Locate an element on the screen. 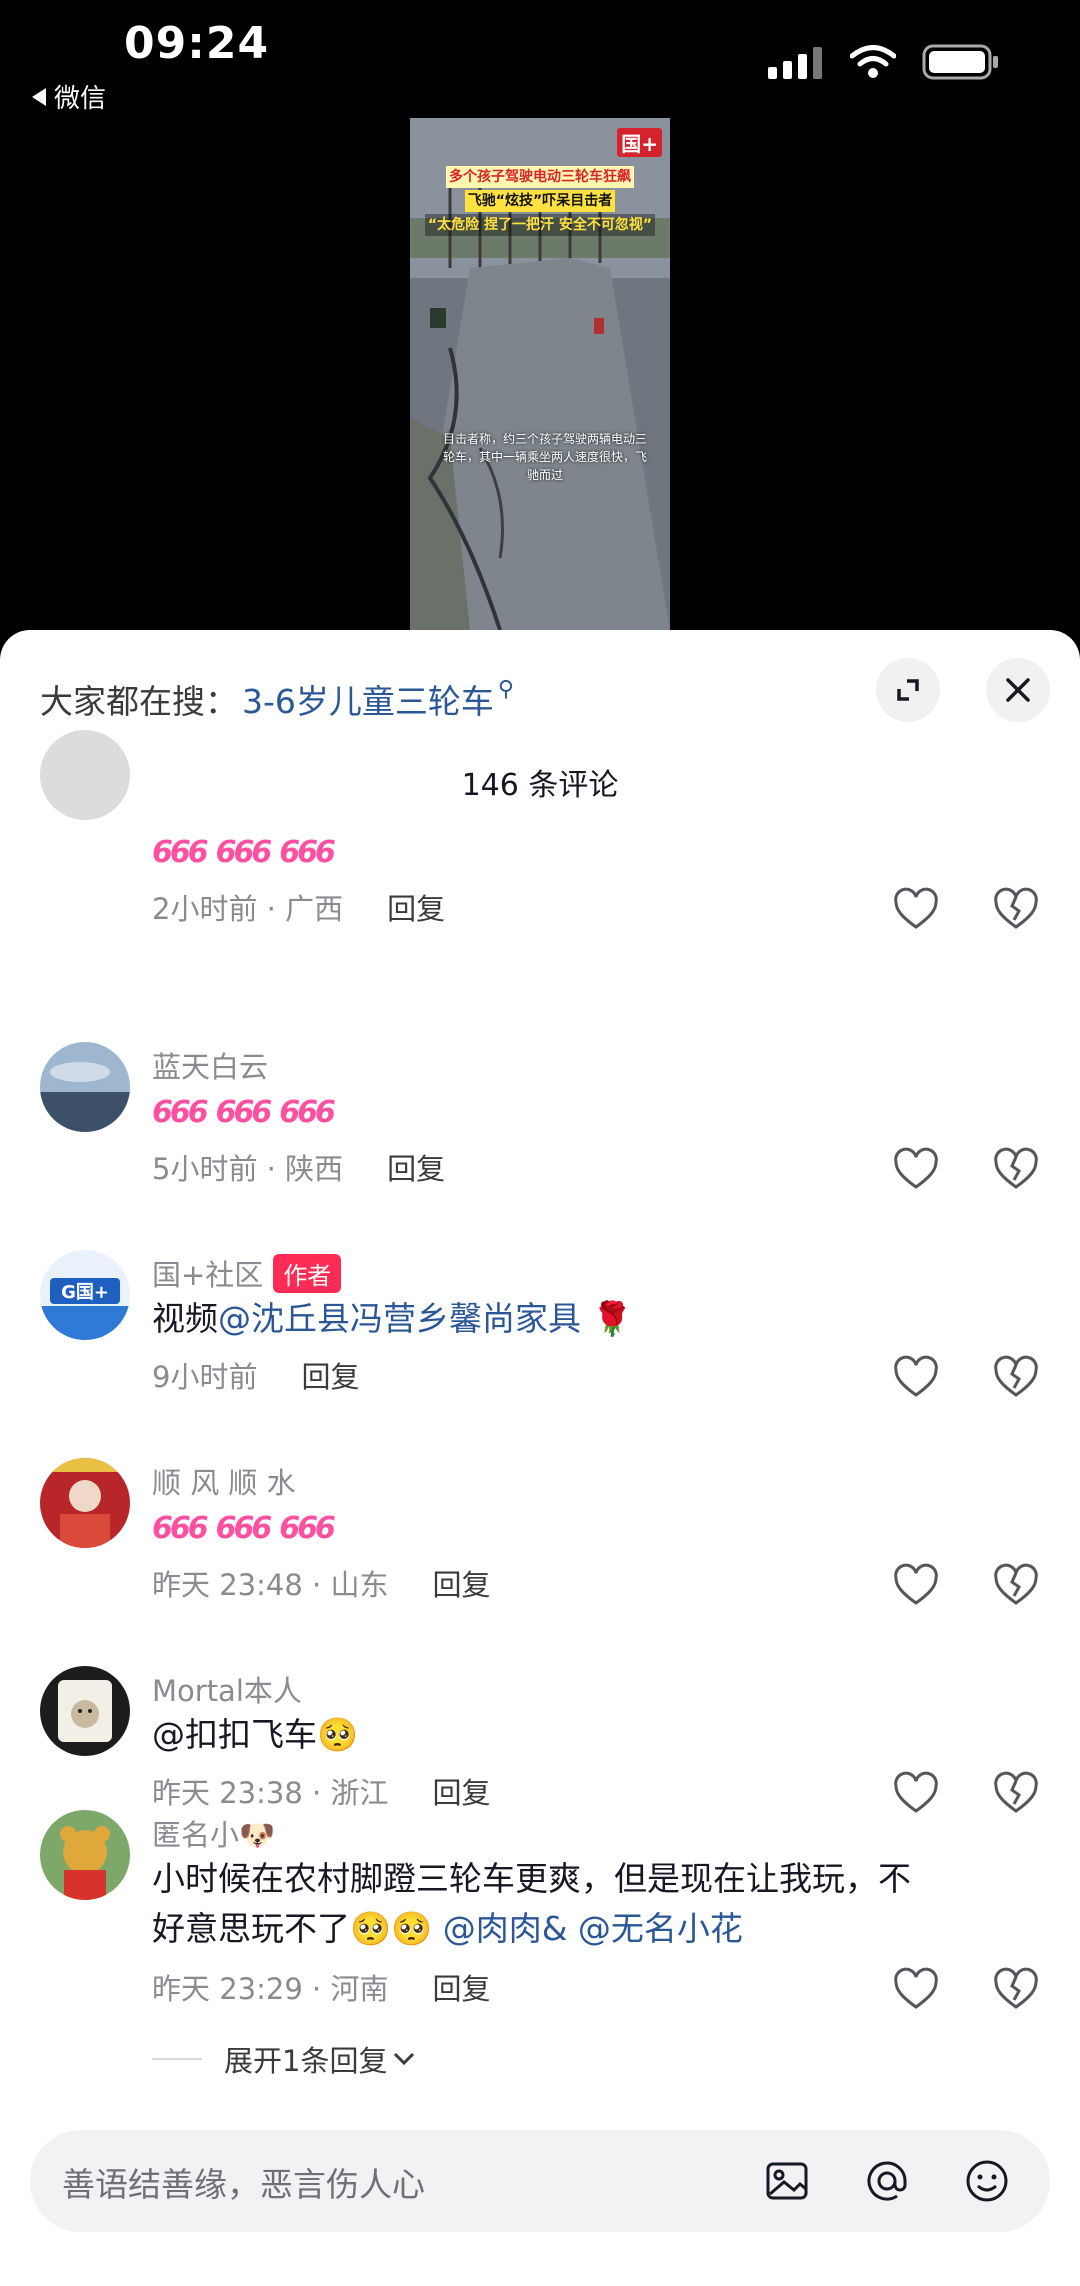 This screenshot has height=2286, width=1080. comment-time: 昨天 23:38 · 浙江 is located at coordinates (270, 1793).